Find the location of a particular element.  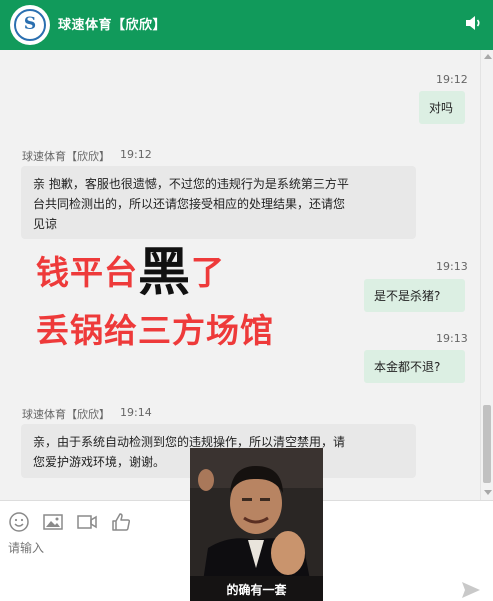

meme-image is located at coordinates (256, 524).